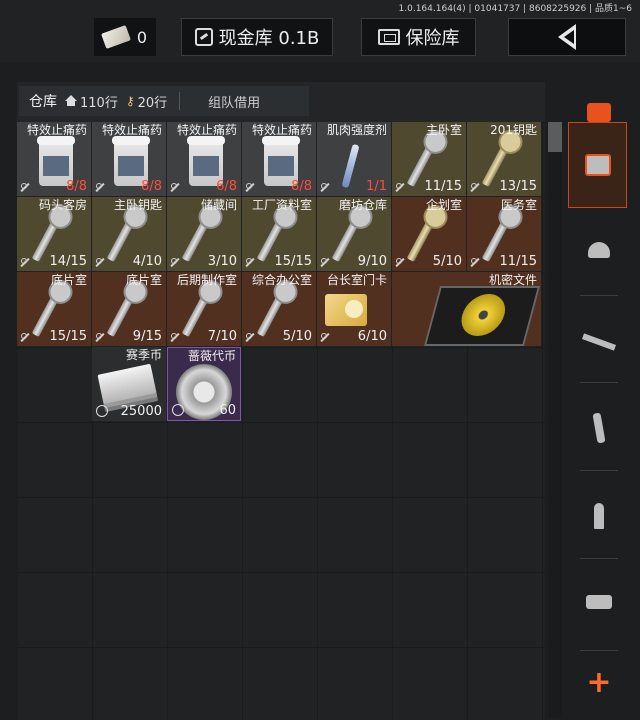 Image resolution: width=640 pixels, height=720 pixels. What do you see at coordinates (281, 130) in the screenshot?
I see `item-name: 特效止痛药` at bounding box center [281, 130].